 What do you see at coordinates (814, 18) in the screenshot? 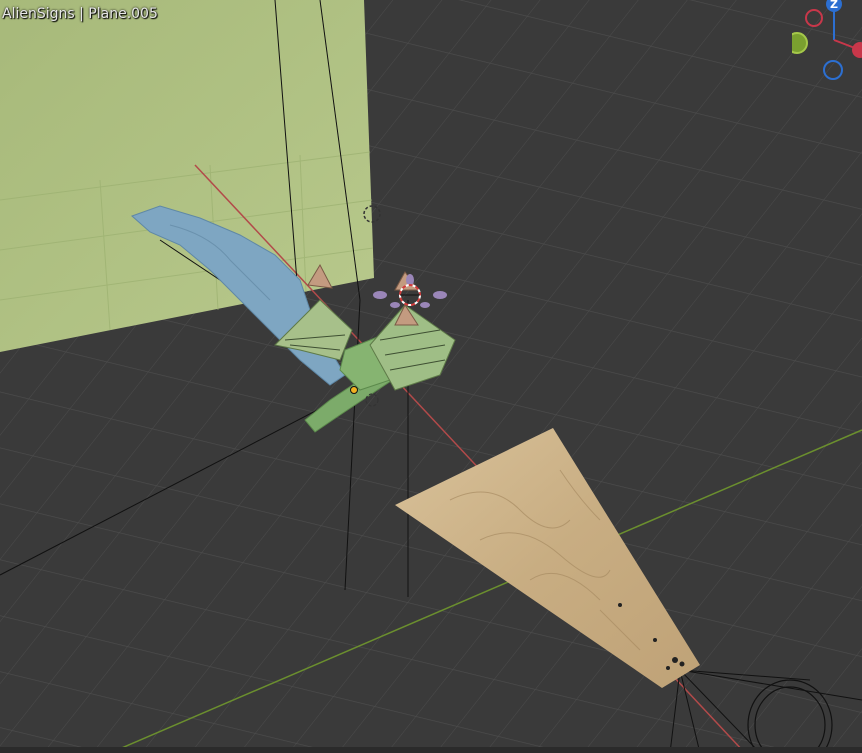
I see `gizmo-neg-x-axis` at bounding box center [814, 18].